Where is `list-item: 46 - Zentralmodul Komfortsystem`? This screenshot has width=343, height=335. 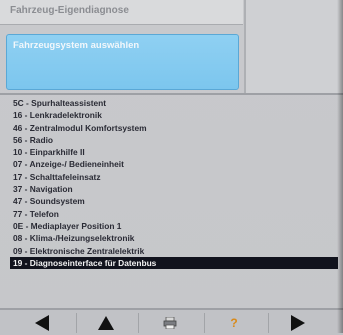 list-item: 46 - Zentralmodul Komfortsystem is located at coordinates (174, 128).